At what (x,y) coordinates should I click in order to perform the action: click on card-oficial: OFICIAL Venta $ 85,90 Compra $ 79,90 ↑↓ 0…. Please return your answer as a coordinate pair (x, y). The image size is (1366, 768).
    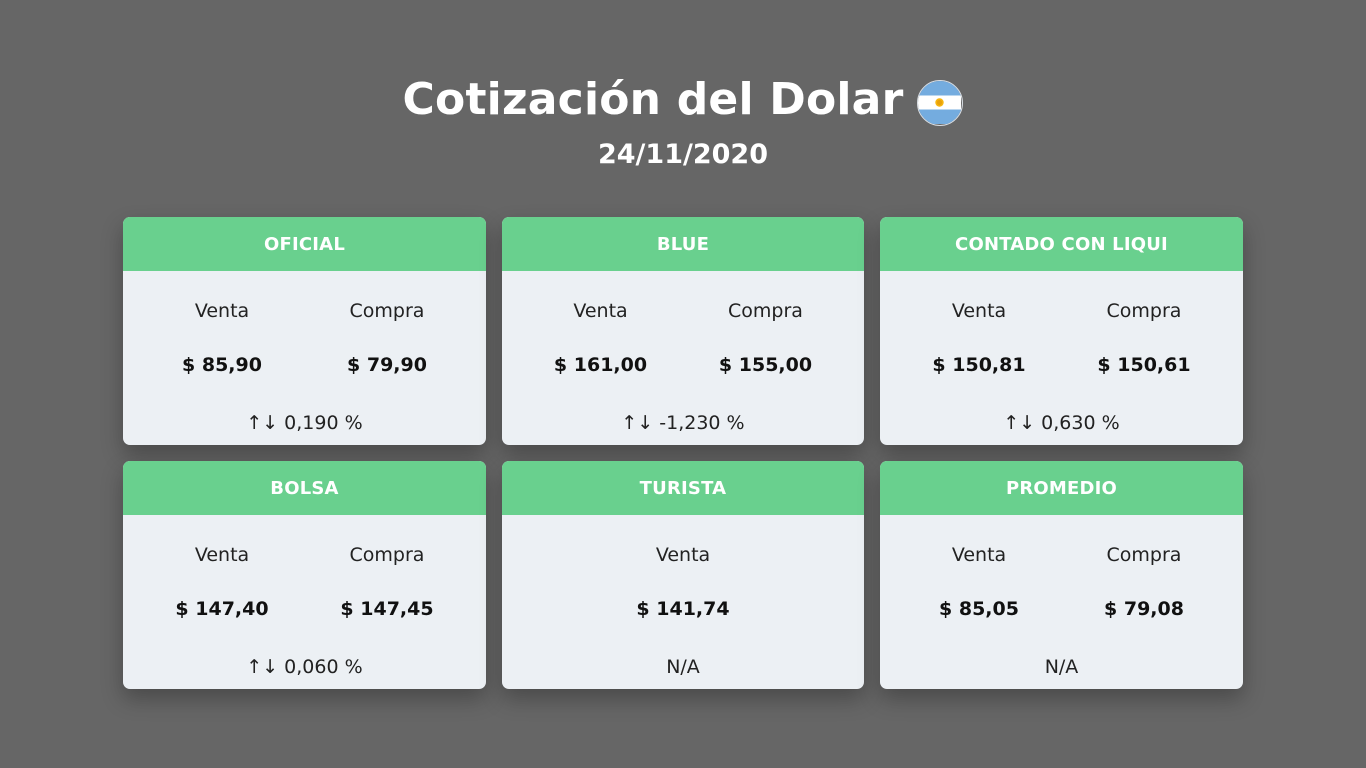
    Looking at the image, I should click on (304, 331).